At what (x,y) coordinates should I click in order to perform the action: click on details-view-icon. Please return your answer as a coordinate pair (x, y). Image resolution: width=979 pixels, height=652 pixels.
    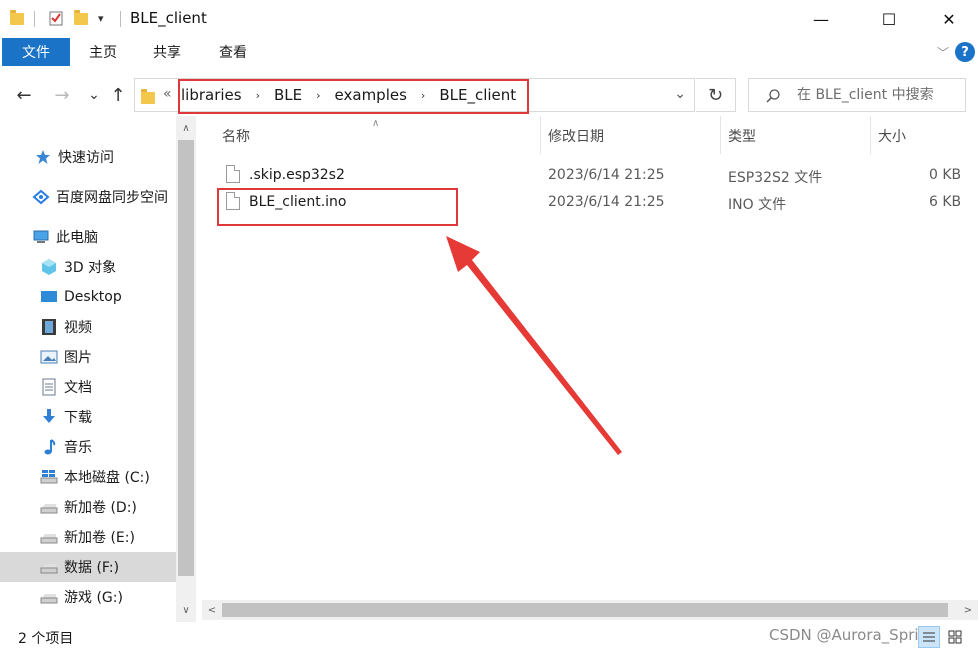
    Looking at the image, I should click on (929, 637).